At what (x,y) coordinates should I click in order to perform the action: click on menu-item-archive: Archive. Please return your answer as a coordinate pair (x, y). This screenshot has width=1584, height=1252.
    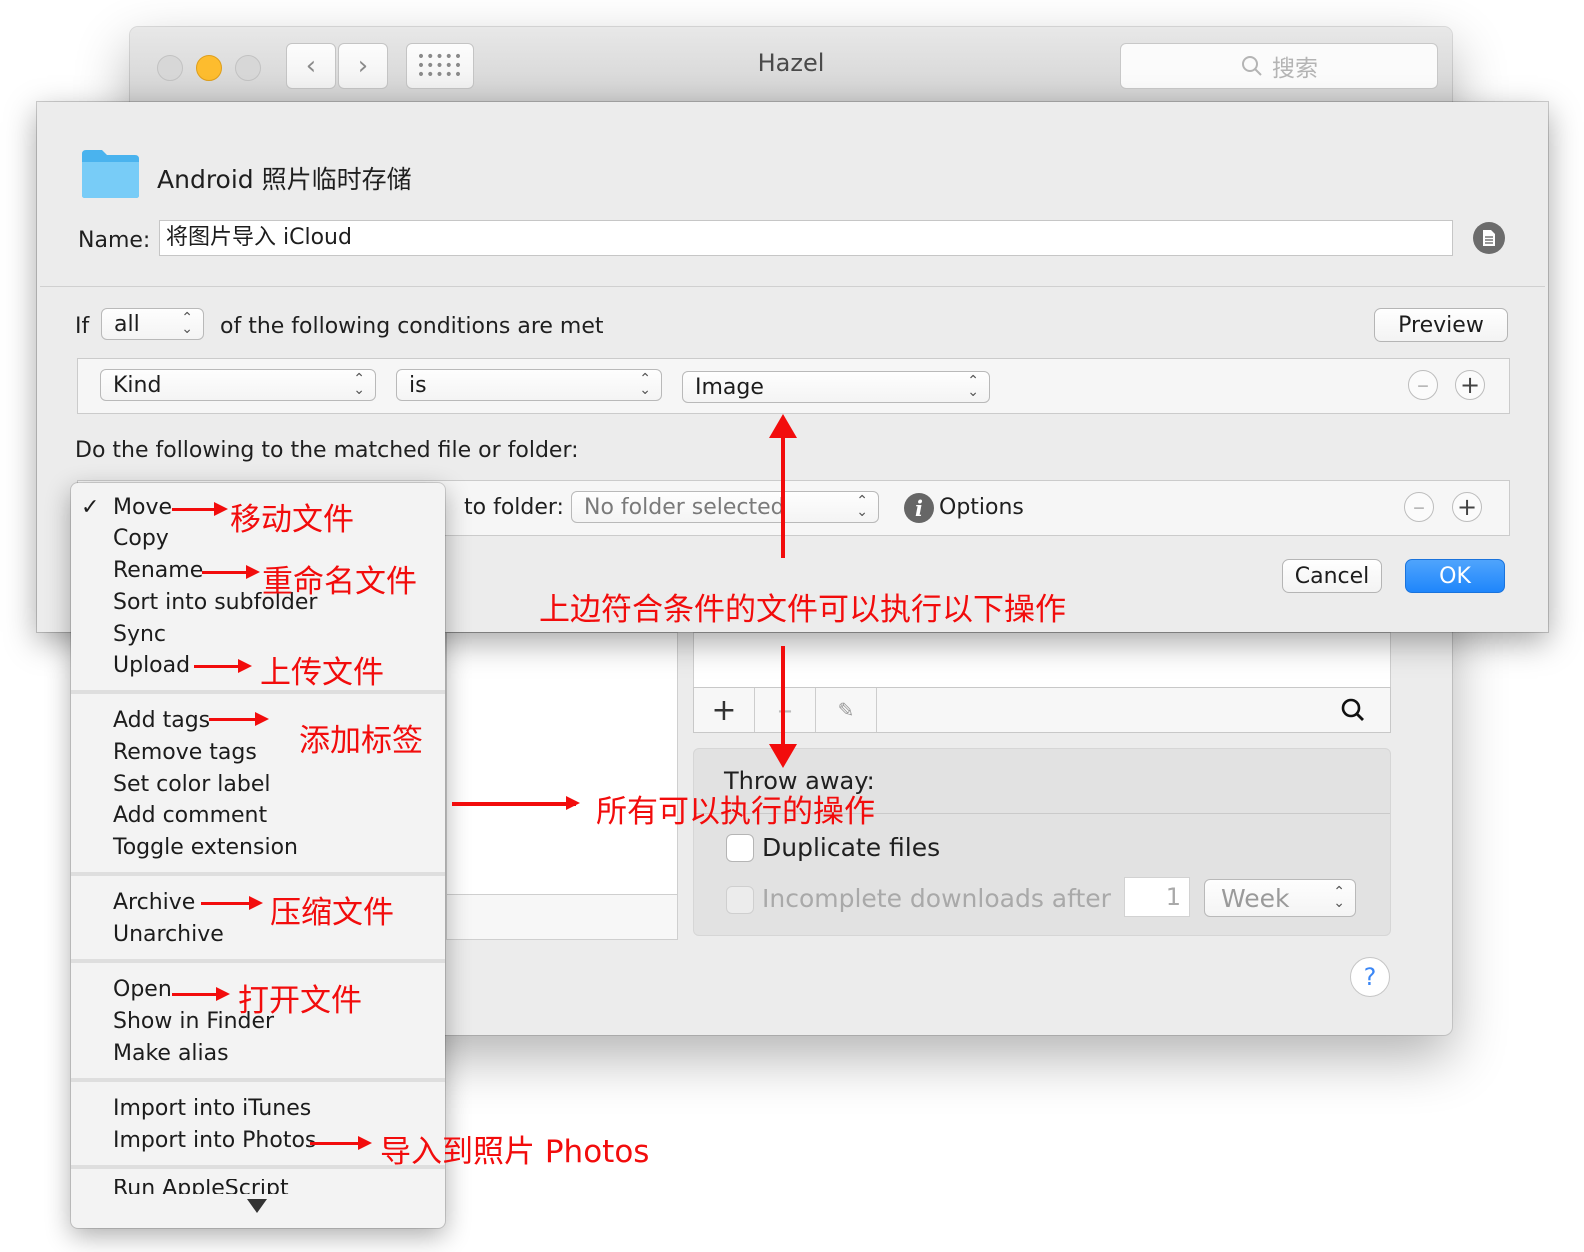
    Looking at the image, I should click on (154, 902).